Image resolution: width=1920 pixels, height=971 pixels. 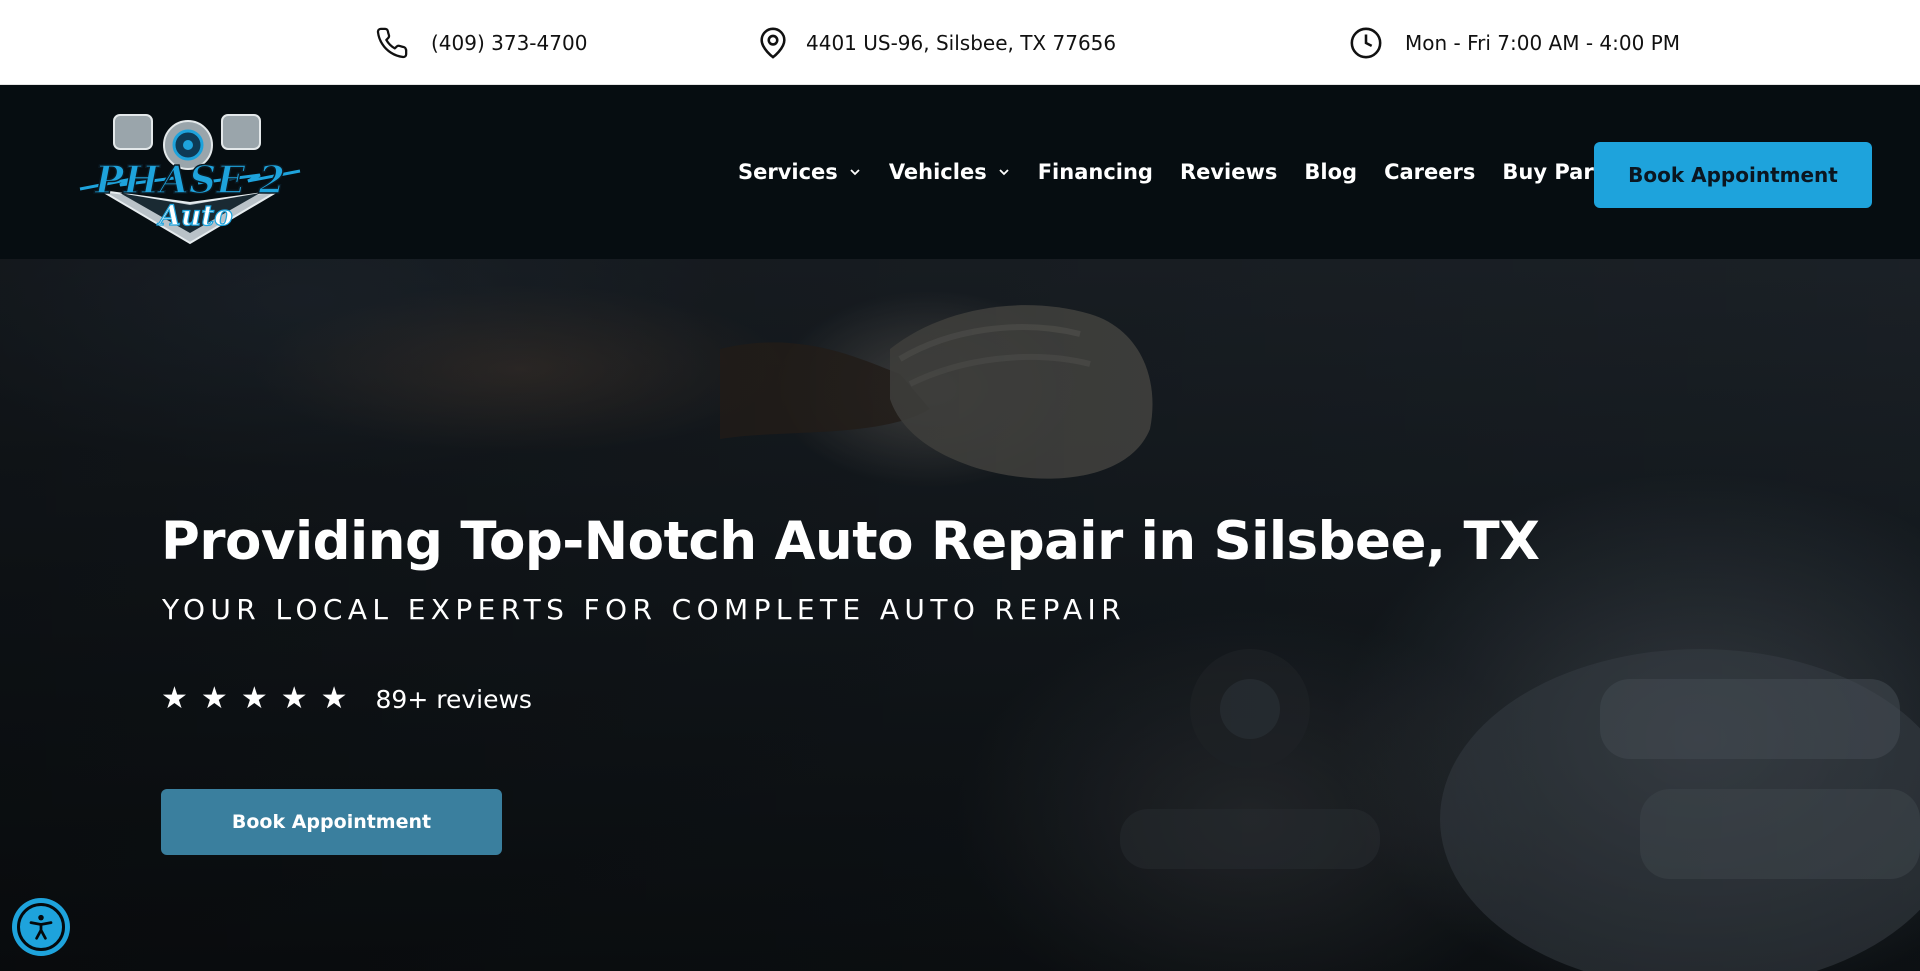 I want to click on site-logo: PHASE 2 Auto, so click(x=190, y=173).